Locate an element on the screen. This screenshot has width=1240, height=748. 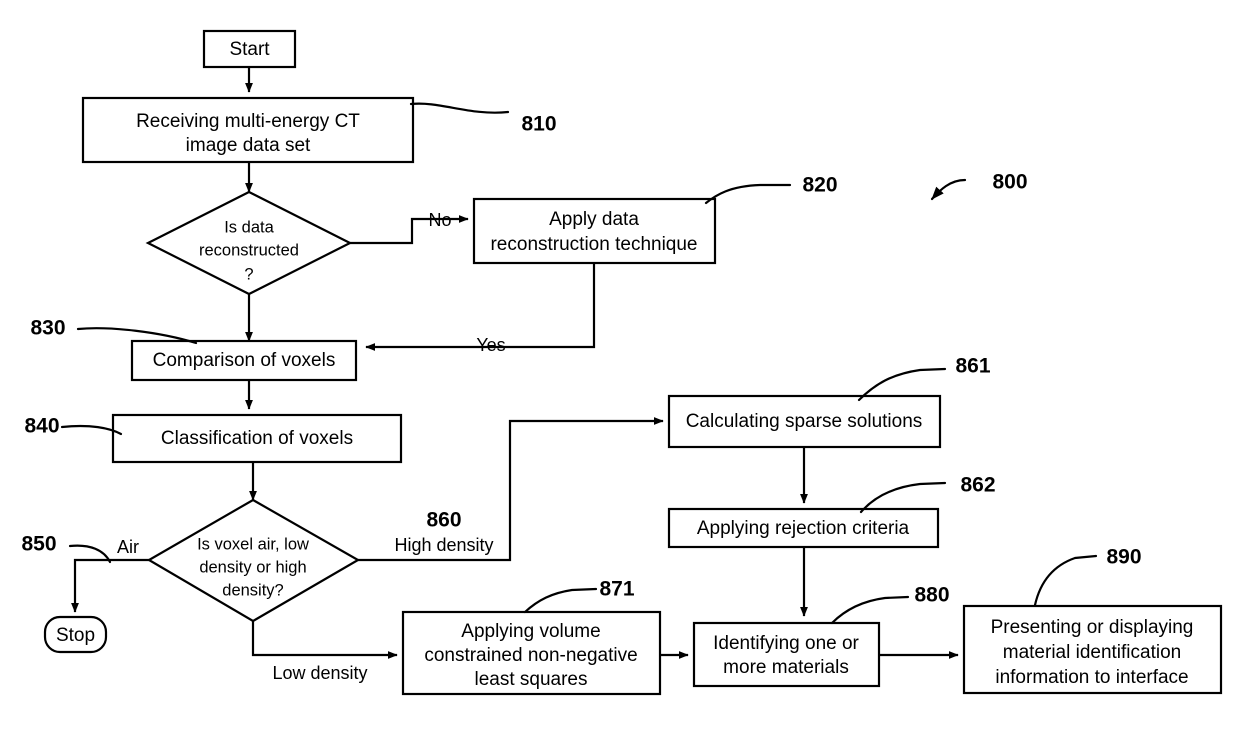
edge-label-high-density: High density is located at coordinates (443, 545).